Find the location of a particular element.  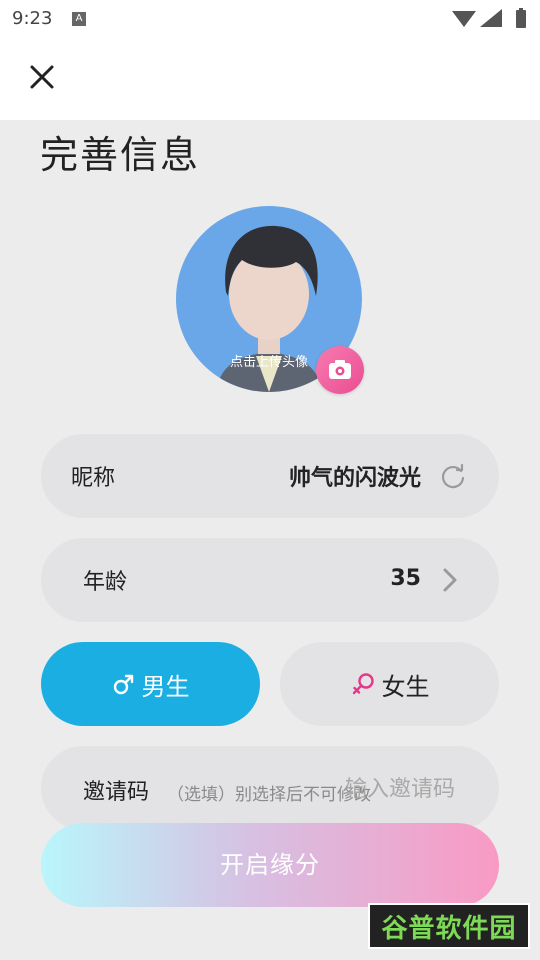

gender-male-label: 男生 is located at coordinates (165, 686).